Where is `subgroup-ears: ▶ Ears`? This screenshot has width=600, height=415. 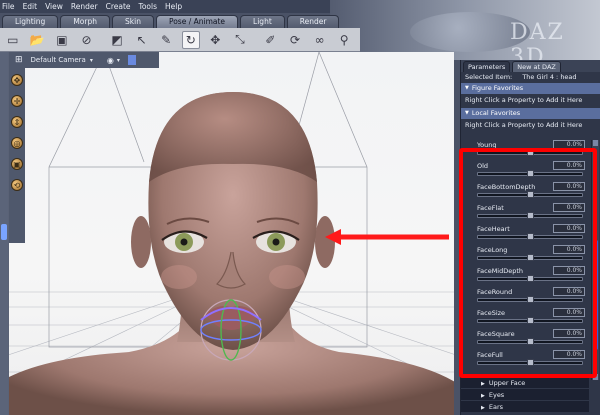
subgroup-ears: ▶ Ears is located at coordinates (525, 407).